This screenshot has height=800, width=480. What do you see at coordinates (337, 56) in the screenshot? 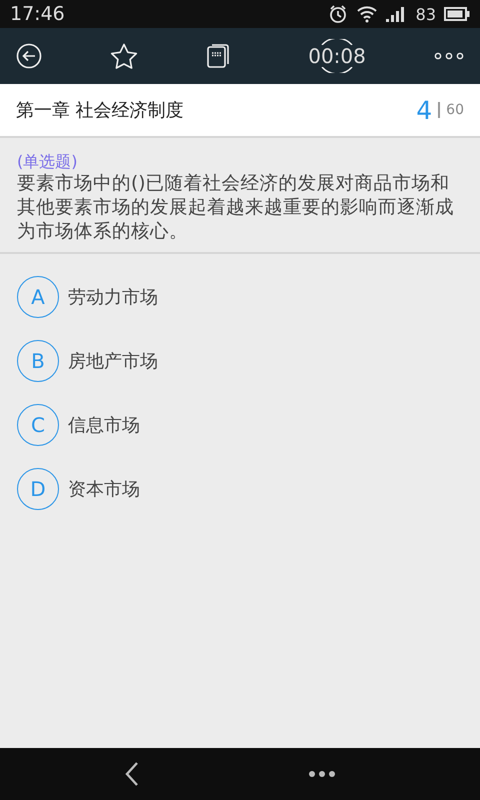
I see `timer-text: 00:08` at bounding box center [337, 56].